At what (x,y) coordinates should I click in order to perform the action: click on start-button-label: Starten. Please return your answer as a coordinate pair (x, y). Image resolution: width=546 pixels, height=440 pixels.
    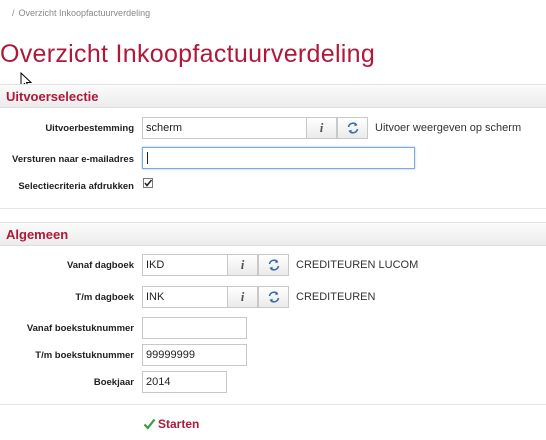
    Looking at the image, I should click on (179, 424).